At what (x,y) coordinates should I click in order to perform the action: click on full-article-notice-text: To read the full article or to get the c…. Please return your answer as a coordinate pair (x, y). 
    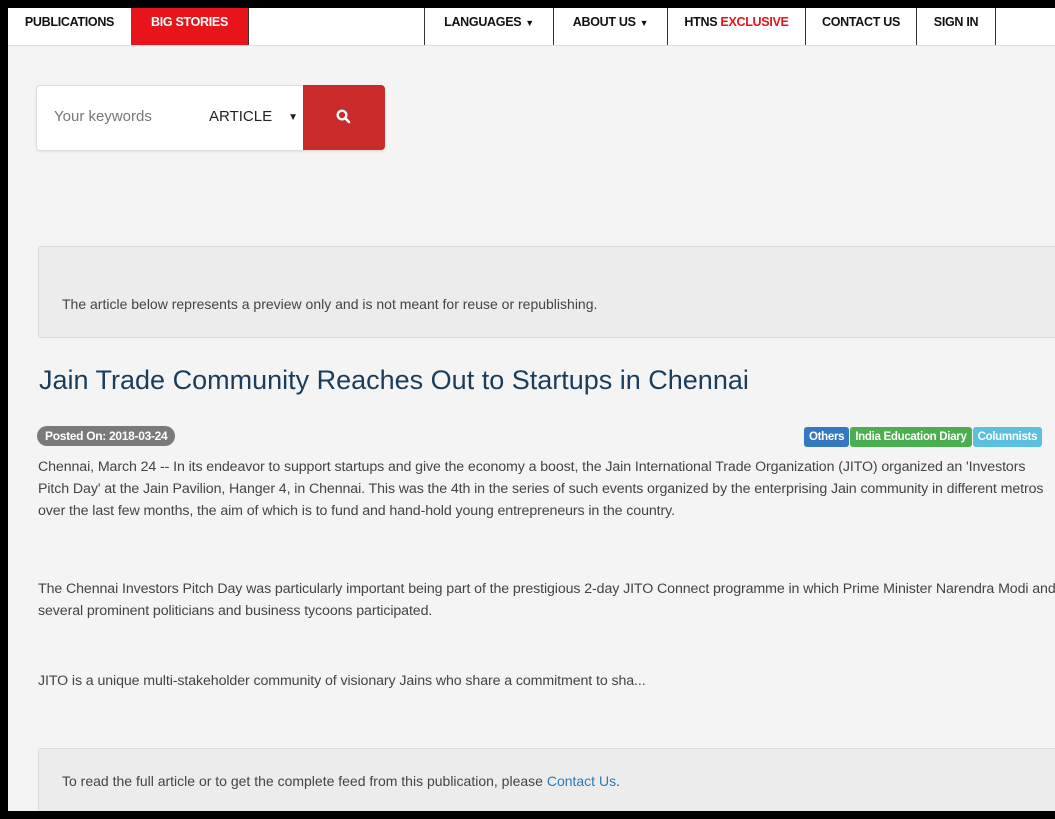
    Looking at the image, I should click on (341, 781).